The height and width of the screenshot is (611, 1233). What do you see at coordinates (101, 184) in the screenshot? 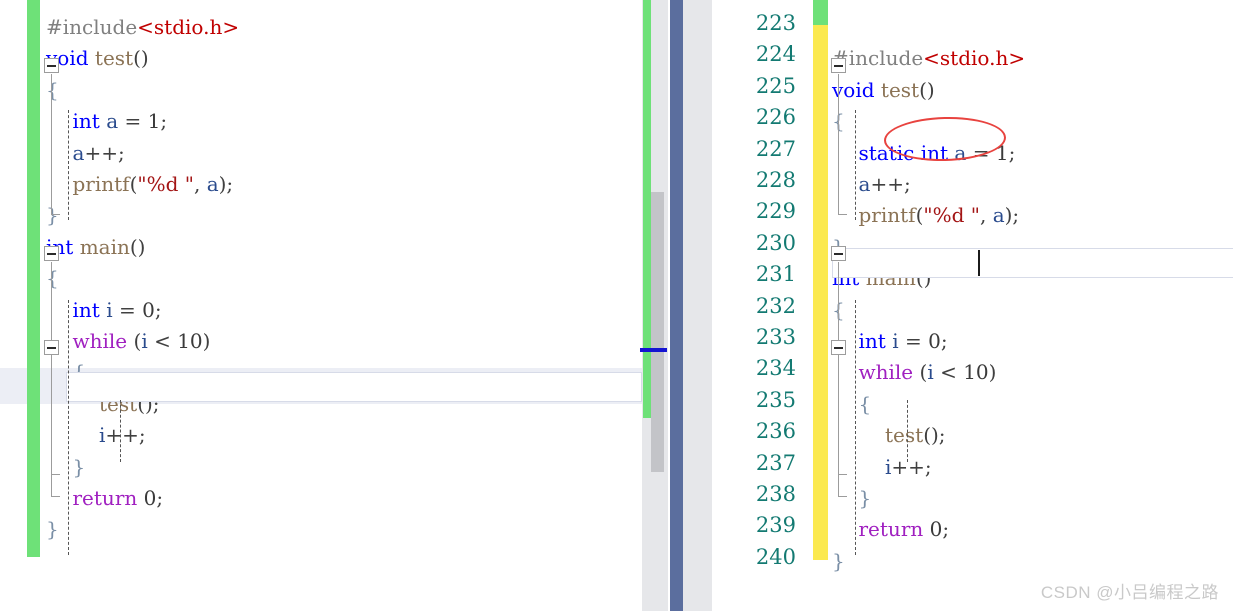
I see `code-token: printf` at bounding box center [101, 184].